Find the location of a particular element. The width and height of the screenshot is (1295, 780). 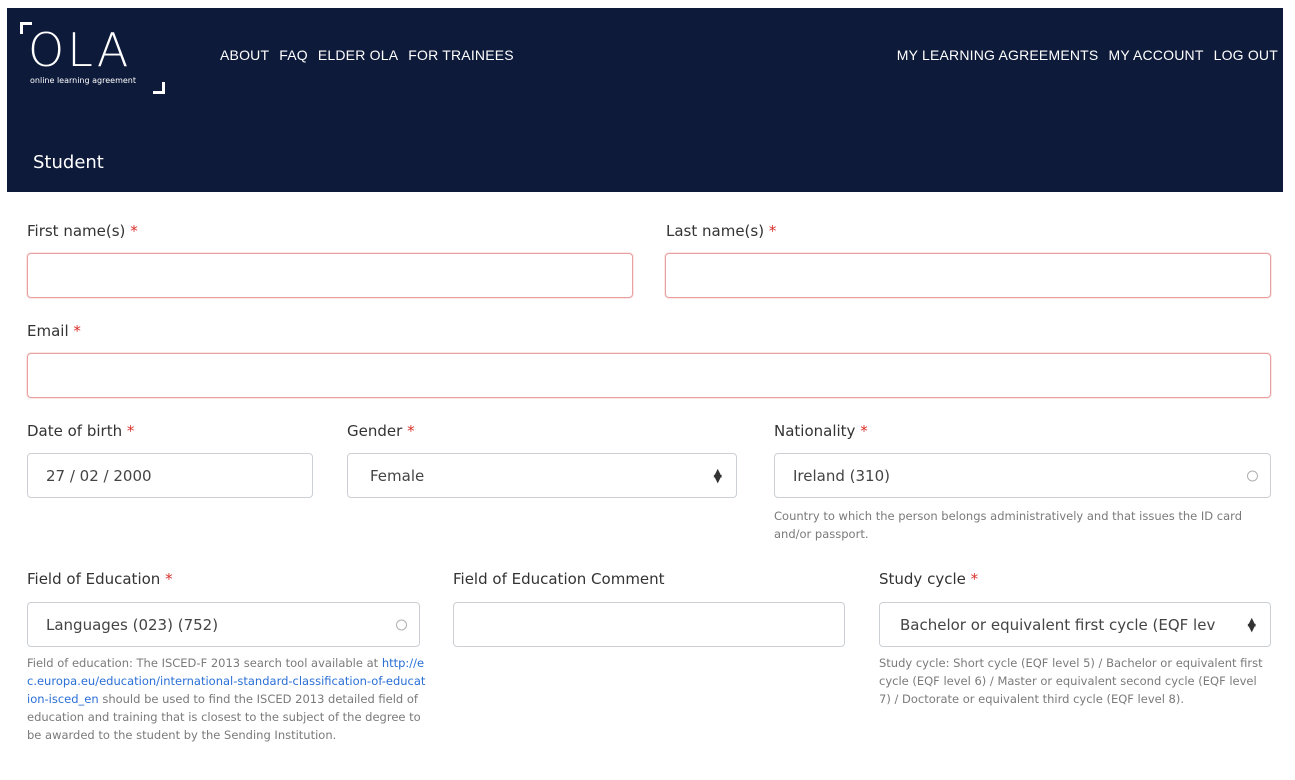

logo-subtitle: online learning agreement is located at coordinates (83, 80).